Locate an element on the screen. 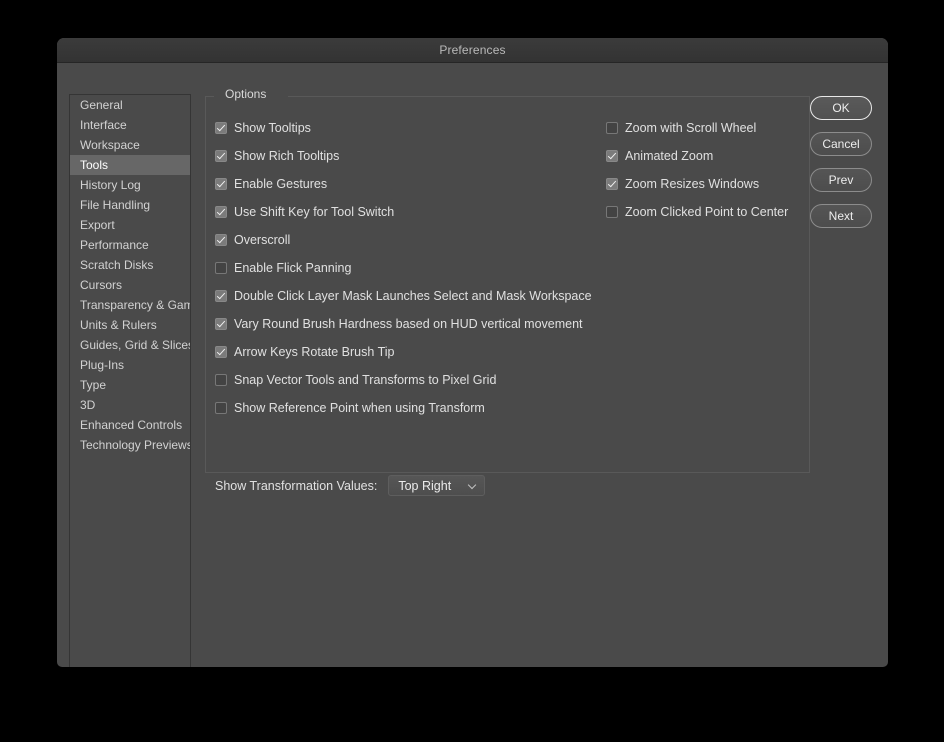 This screenshot has height=742, width=944. sidebar-item-tools: Tools is located at coordinates (130, 165).